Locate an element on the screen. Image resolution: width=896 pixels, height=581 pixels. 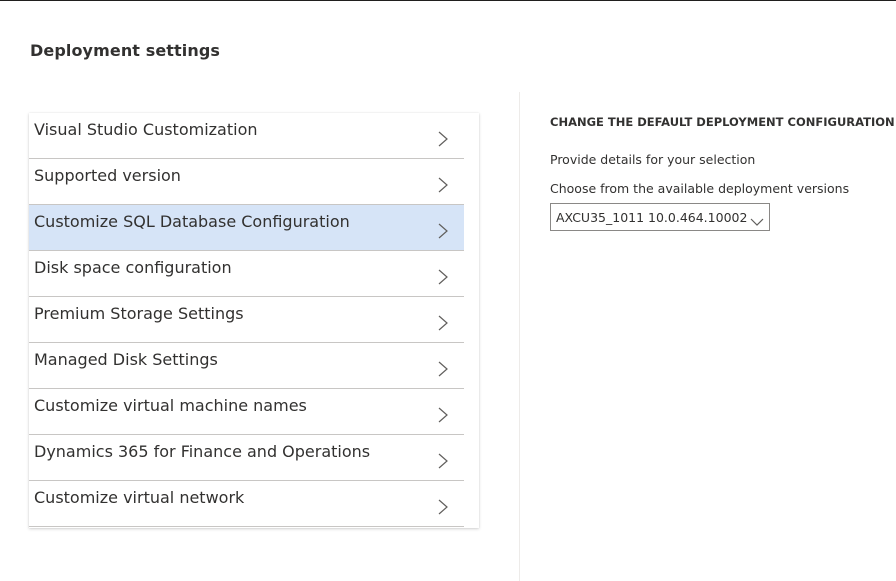
nav-item-label: Customize virtual network is located at coordinates (139, 497).